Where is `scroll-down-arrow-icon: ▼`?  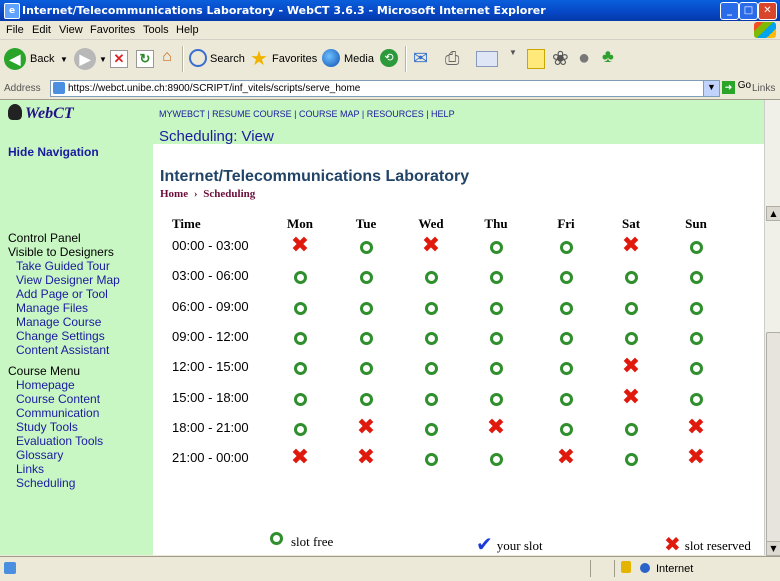
scroll-down-arrow-icon: ▼ is located at coordinates (773, 548).